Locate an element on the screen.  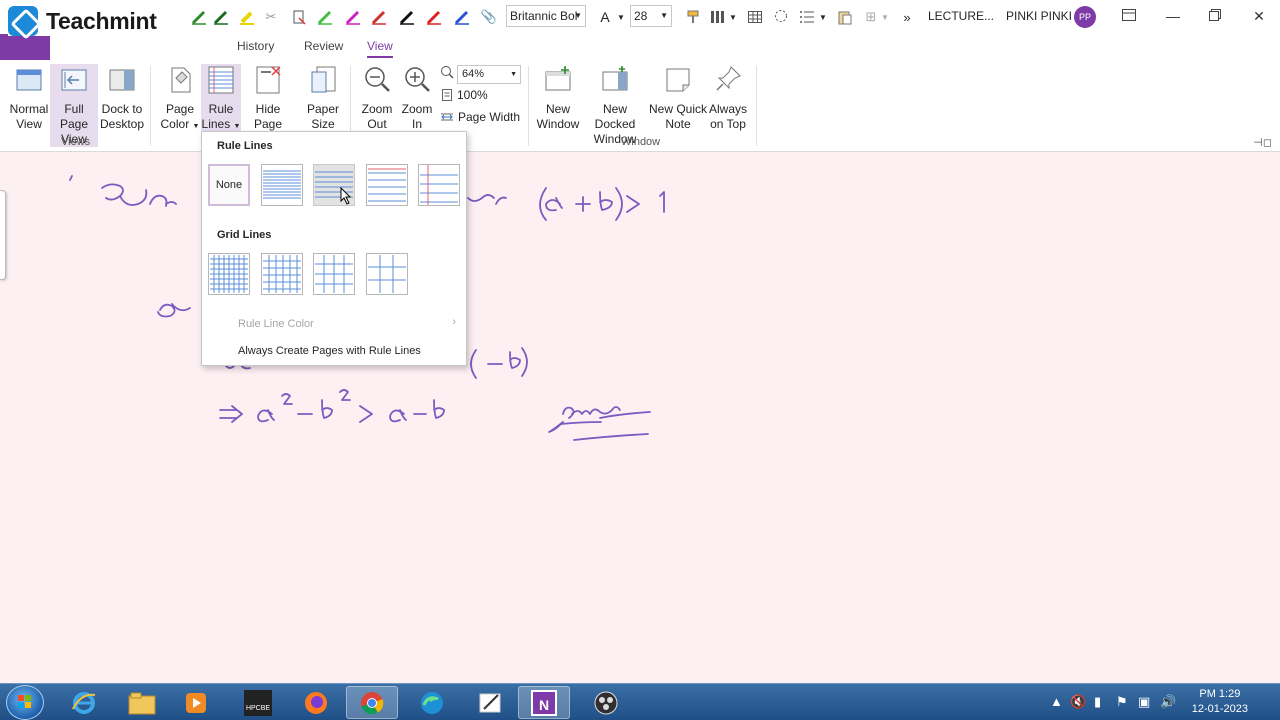
page-width-icon is located at coordinates (447, 117).